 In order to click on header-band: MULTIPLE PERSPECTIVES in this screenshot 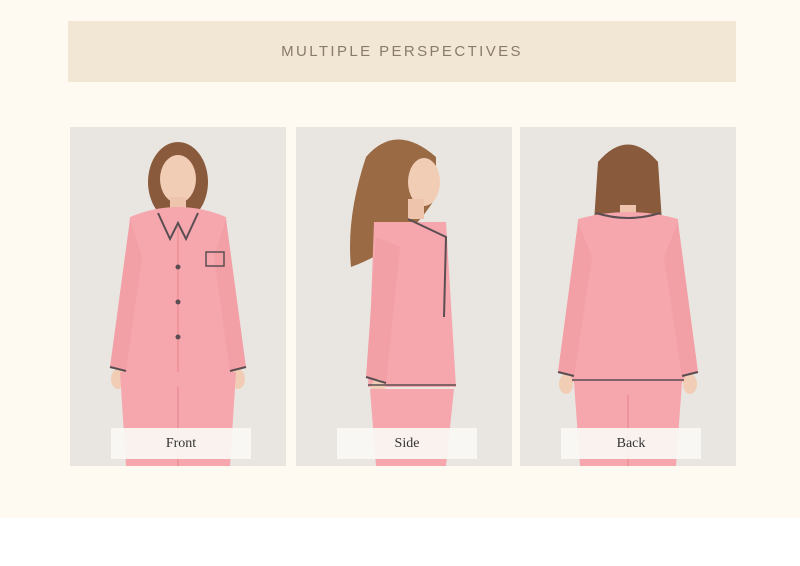, I will do `click(402, 51)`.